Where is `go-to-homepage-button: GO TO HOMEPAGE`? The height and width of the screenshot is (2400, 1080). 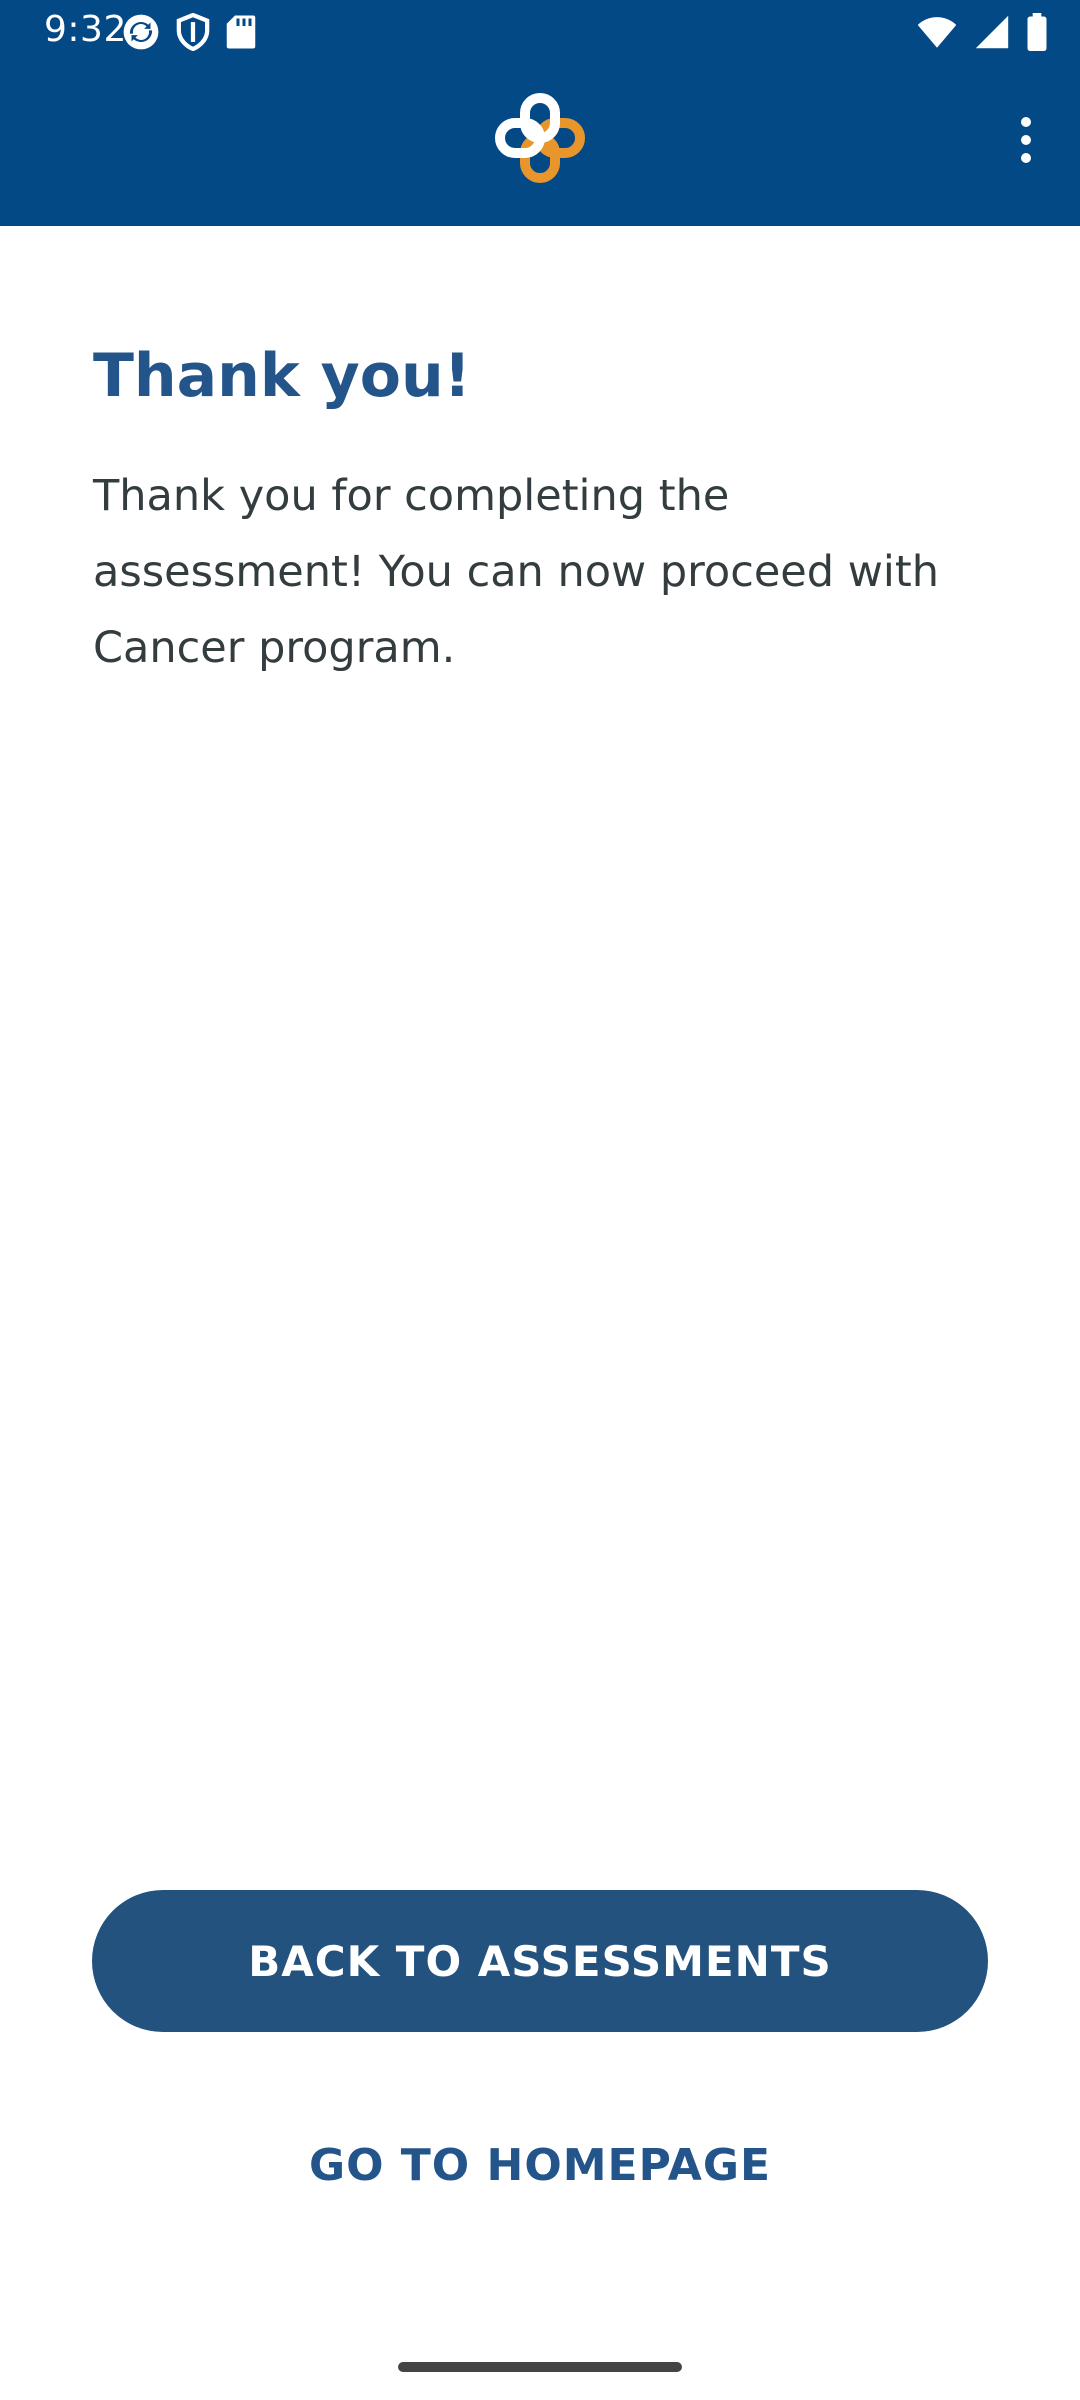
go-to-homepage-button: GO TO HOMEPAGE is located at coordinates (540, 2165).